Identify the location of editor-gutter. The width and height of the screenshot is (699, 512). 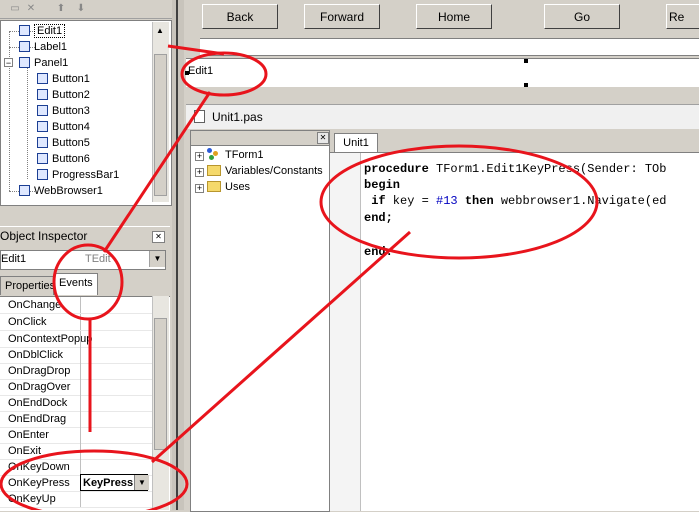
(345, 332).